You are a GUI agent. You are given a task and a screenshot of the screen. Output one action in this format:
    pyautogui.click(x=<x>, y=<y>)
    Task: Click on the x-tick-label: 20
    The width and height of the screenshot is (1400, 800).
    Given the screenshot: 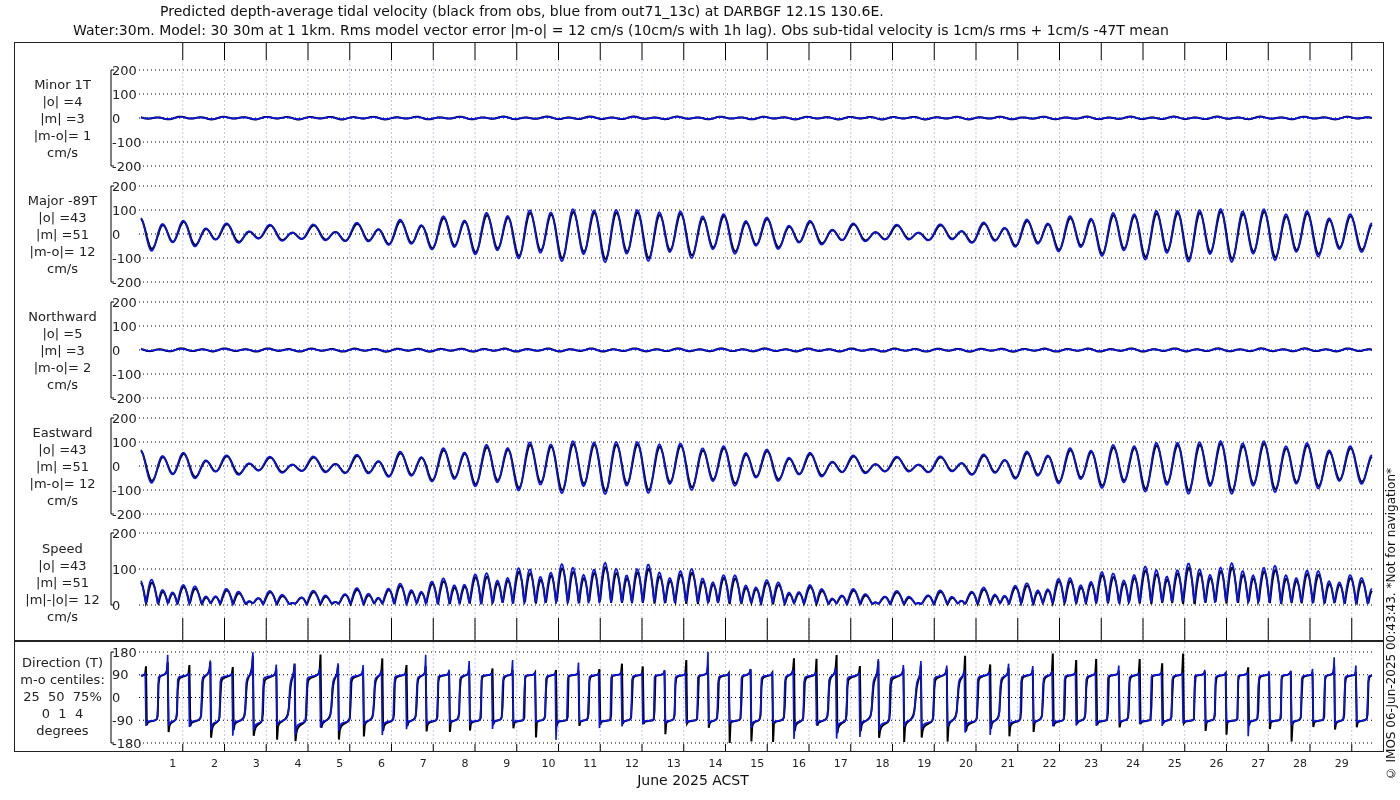 What is the action you would take?
    pyautogui.click(x=966, y=763)
    